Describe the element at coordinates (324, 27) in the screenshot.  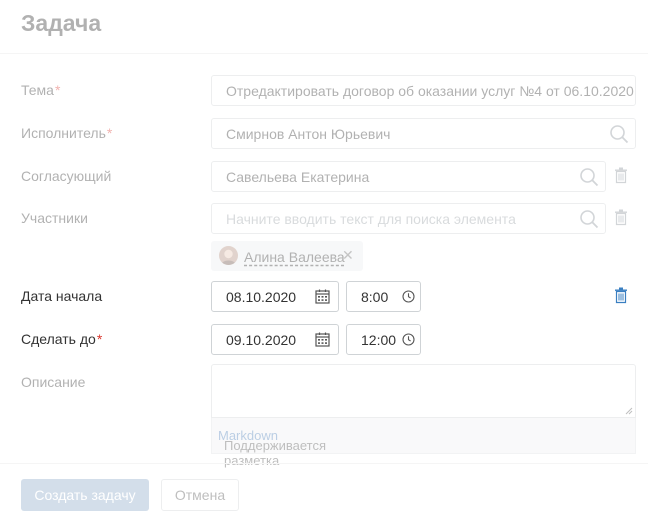
I see `dialog-header: Задача` at that location.